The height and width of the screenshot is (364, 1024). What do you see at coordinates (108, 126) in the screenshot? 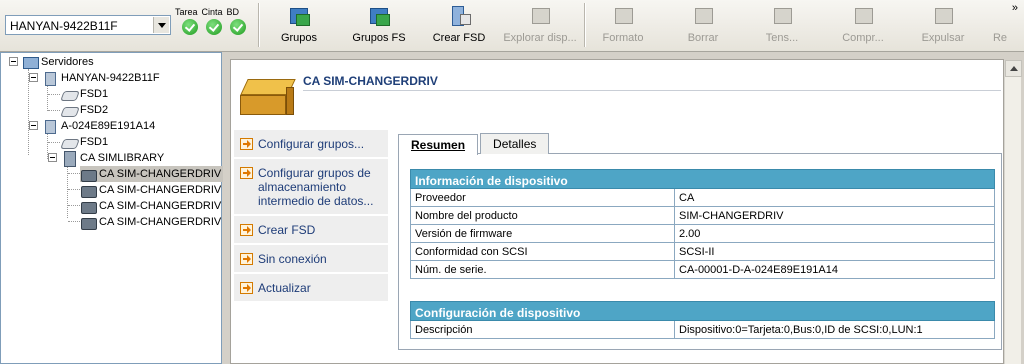
I see `tree-item-label: A-024E89E191A14` at bounding box center [108, 126].